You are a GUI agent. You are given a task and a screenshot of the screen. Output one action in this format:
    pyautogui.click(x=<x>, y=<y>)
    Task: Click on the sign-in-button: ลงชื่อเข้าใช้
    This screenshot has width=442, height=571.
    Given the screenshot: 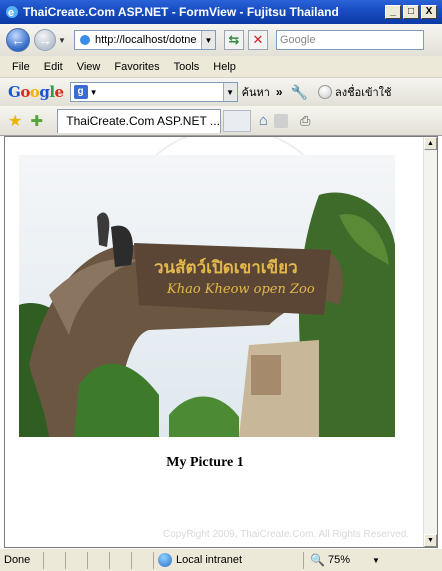 What is the action you would take?
    pyautogui.click(x=355, y=92)
    